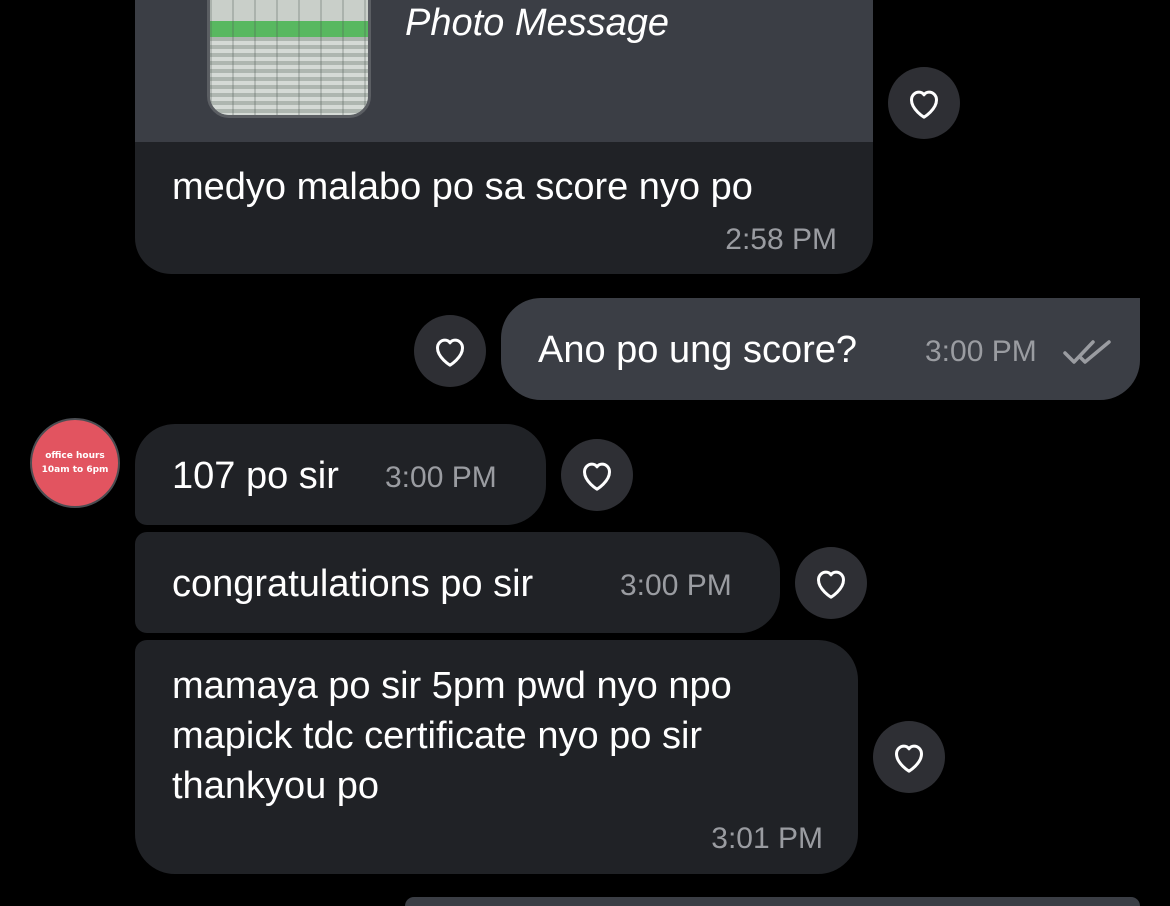  What do you see at coordinates (767, 838) in the screenshot?
I see `message-timestamp: 3:01 PM` at bounding box center [767, 838].